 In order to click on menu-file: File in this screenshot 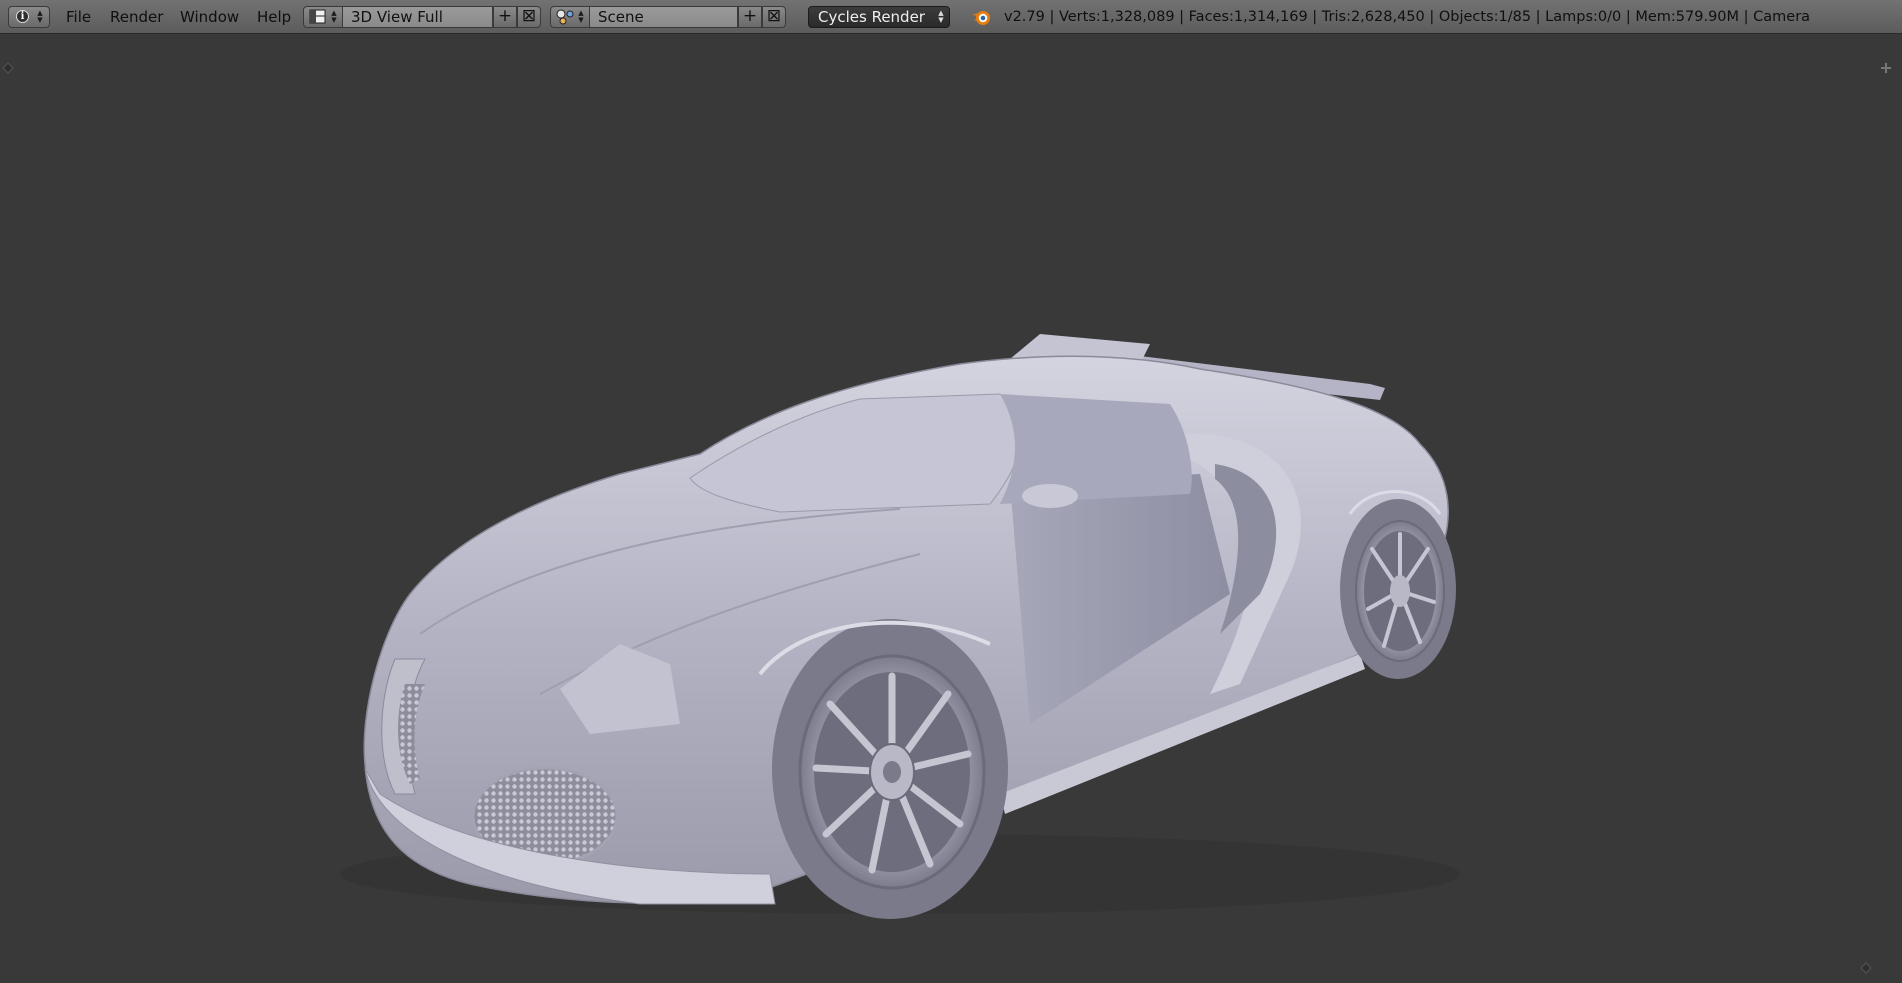, I will do `click(78, 17)`.